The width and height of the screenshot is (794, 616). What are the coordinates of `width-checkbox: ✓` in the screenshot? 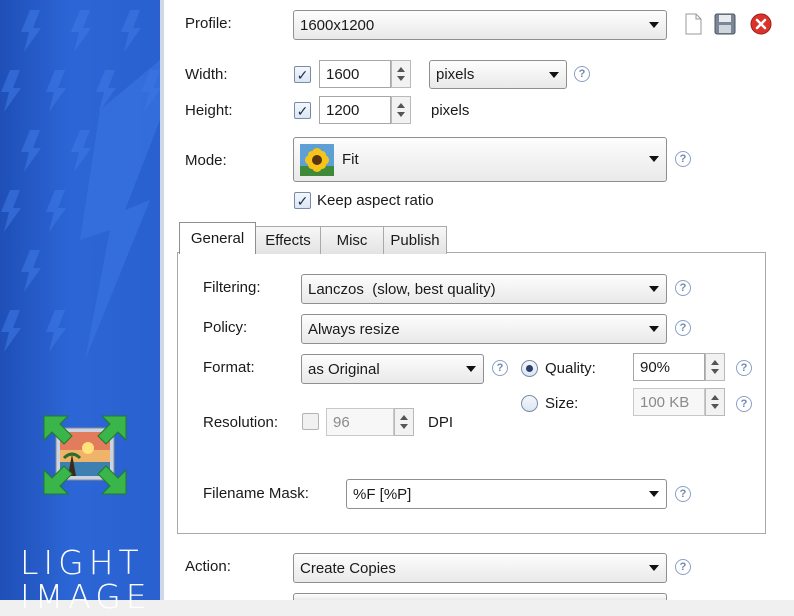 It's located at (302, 74).